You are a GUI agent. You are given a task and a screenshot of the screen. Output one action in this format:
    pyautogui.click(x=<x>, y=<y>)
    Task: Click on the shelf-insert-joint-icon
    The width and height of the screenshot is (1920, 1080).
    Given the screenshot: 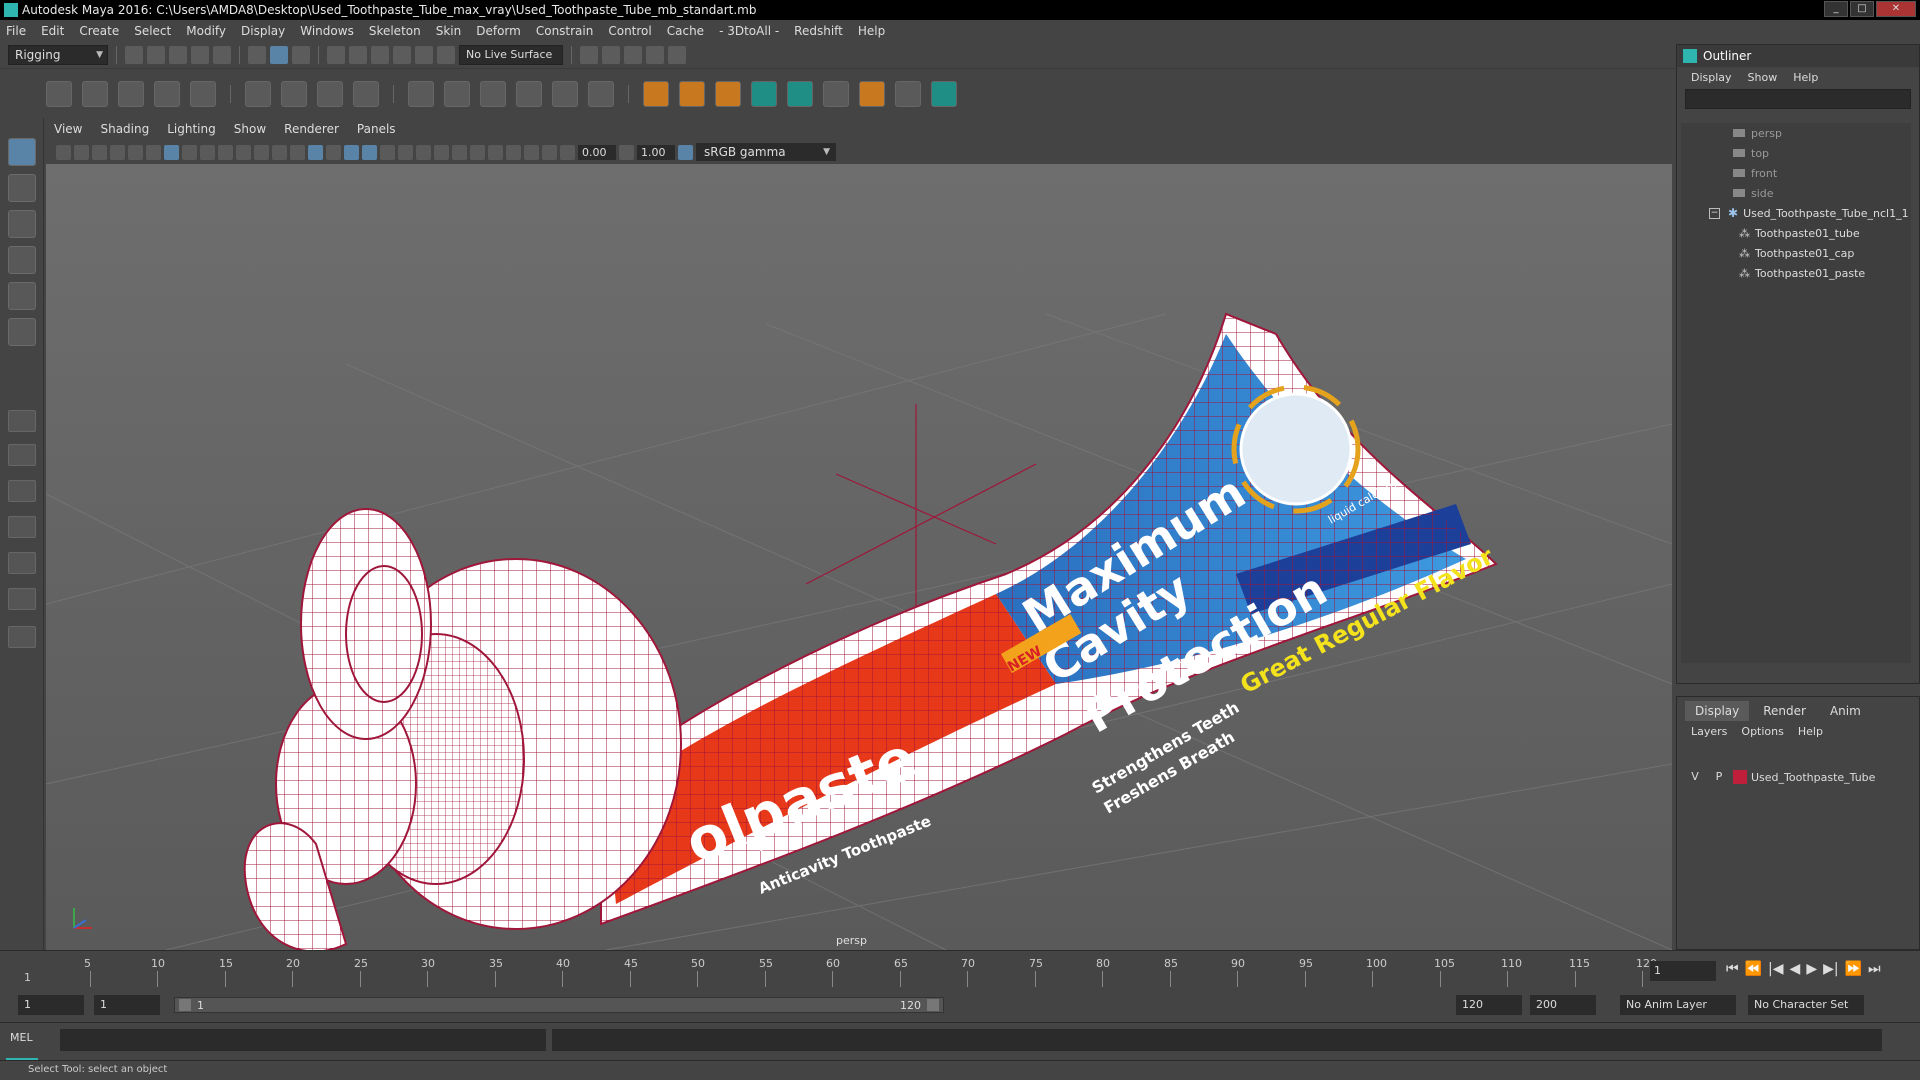 What is the action you would take?
    pyautogui.click(x=167, y=93)
    